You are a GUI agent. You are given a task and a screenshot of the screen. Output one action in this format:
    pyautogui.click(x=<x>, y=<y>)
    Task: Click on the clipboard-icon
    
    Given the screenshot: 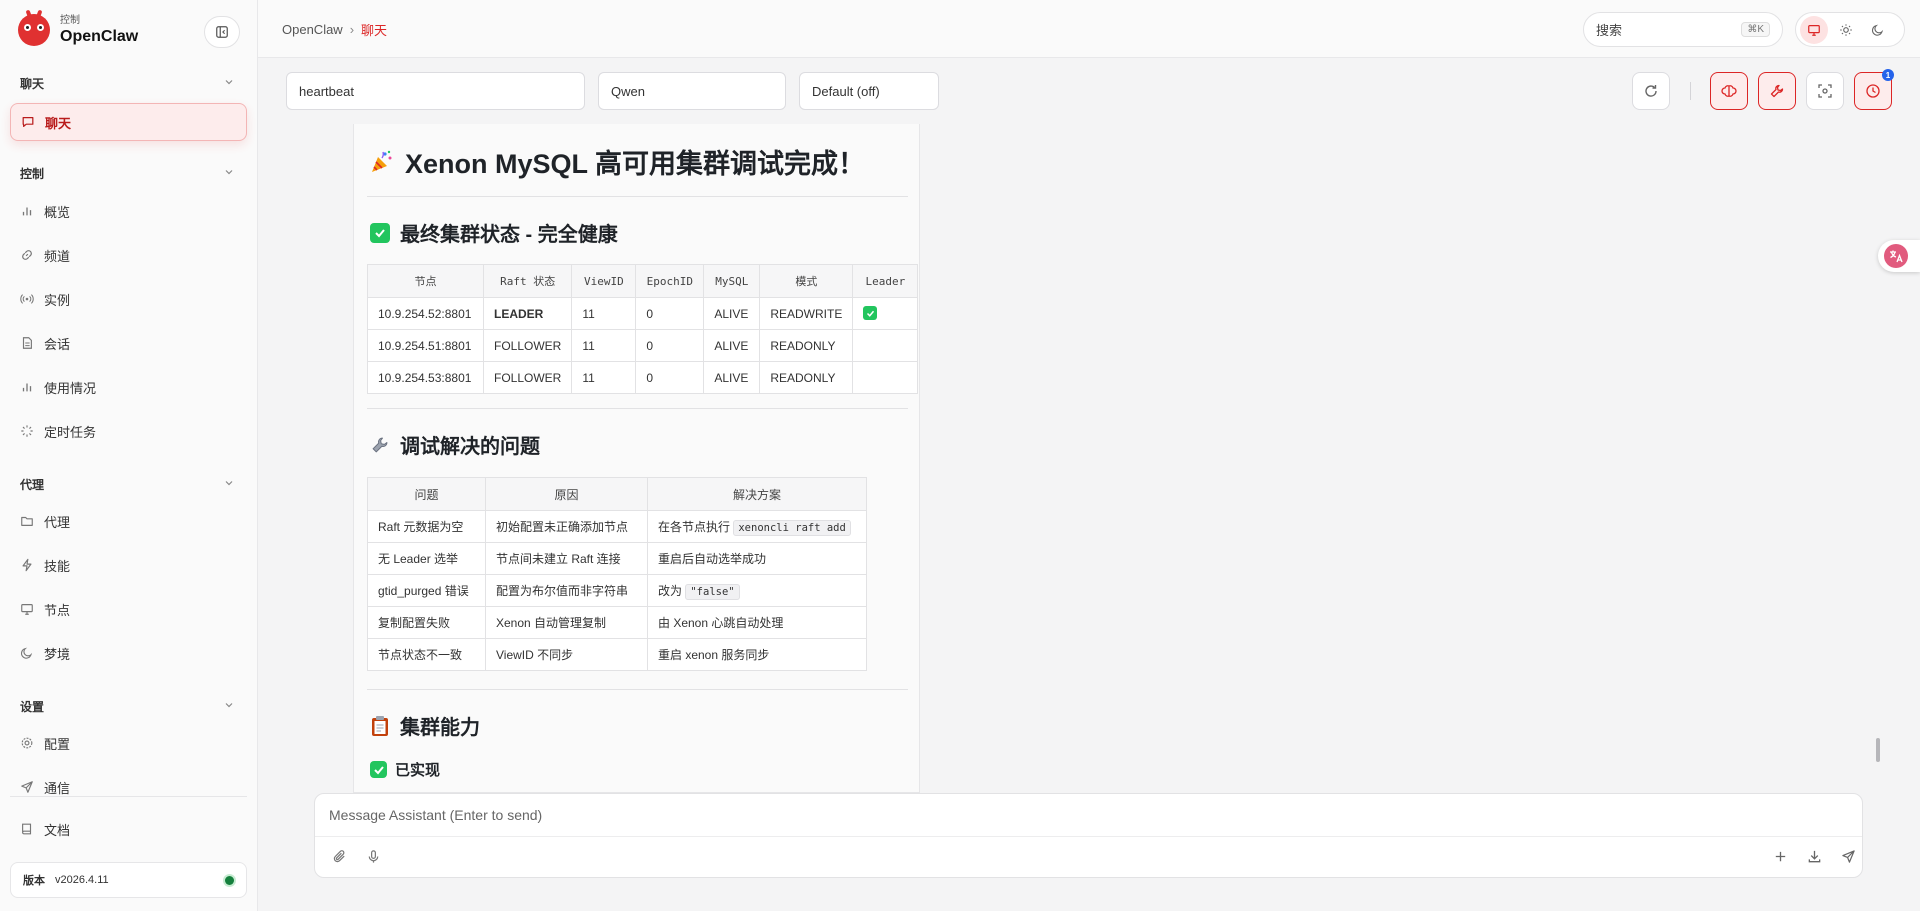 What is the action you would take?
    pyautogui.click(x=380, y=726)
    